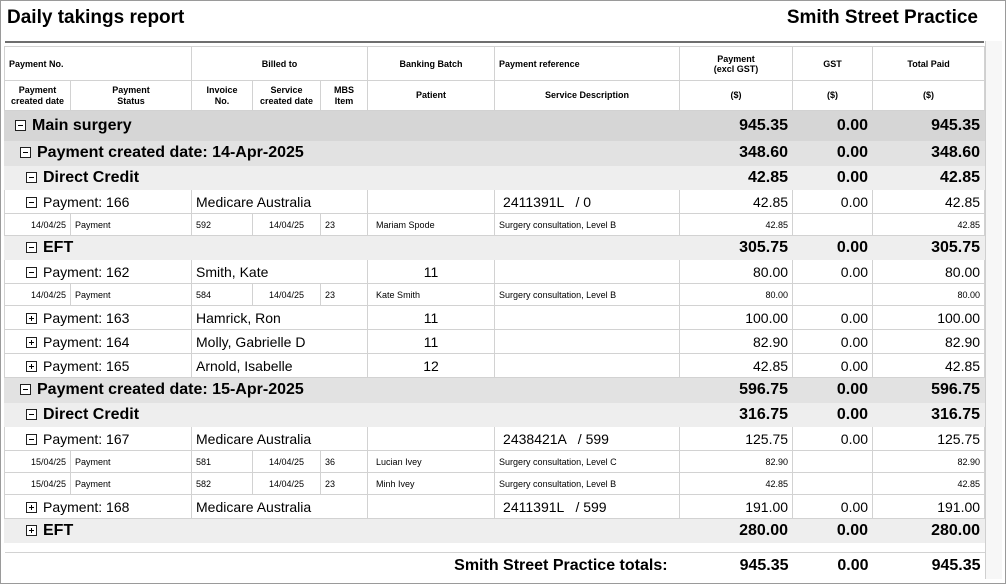 The width and height of the screenshot is (1006, 584). Describe the element at coordinates (431, 63) in the screenshot. I see `header-banking-batch: Banking Batch` at that location.